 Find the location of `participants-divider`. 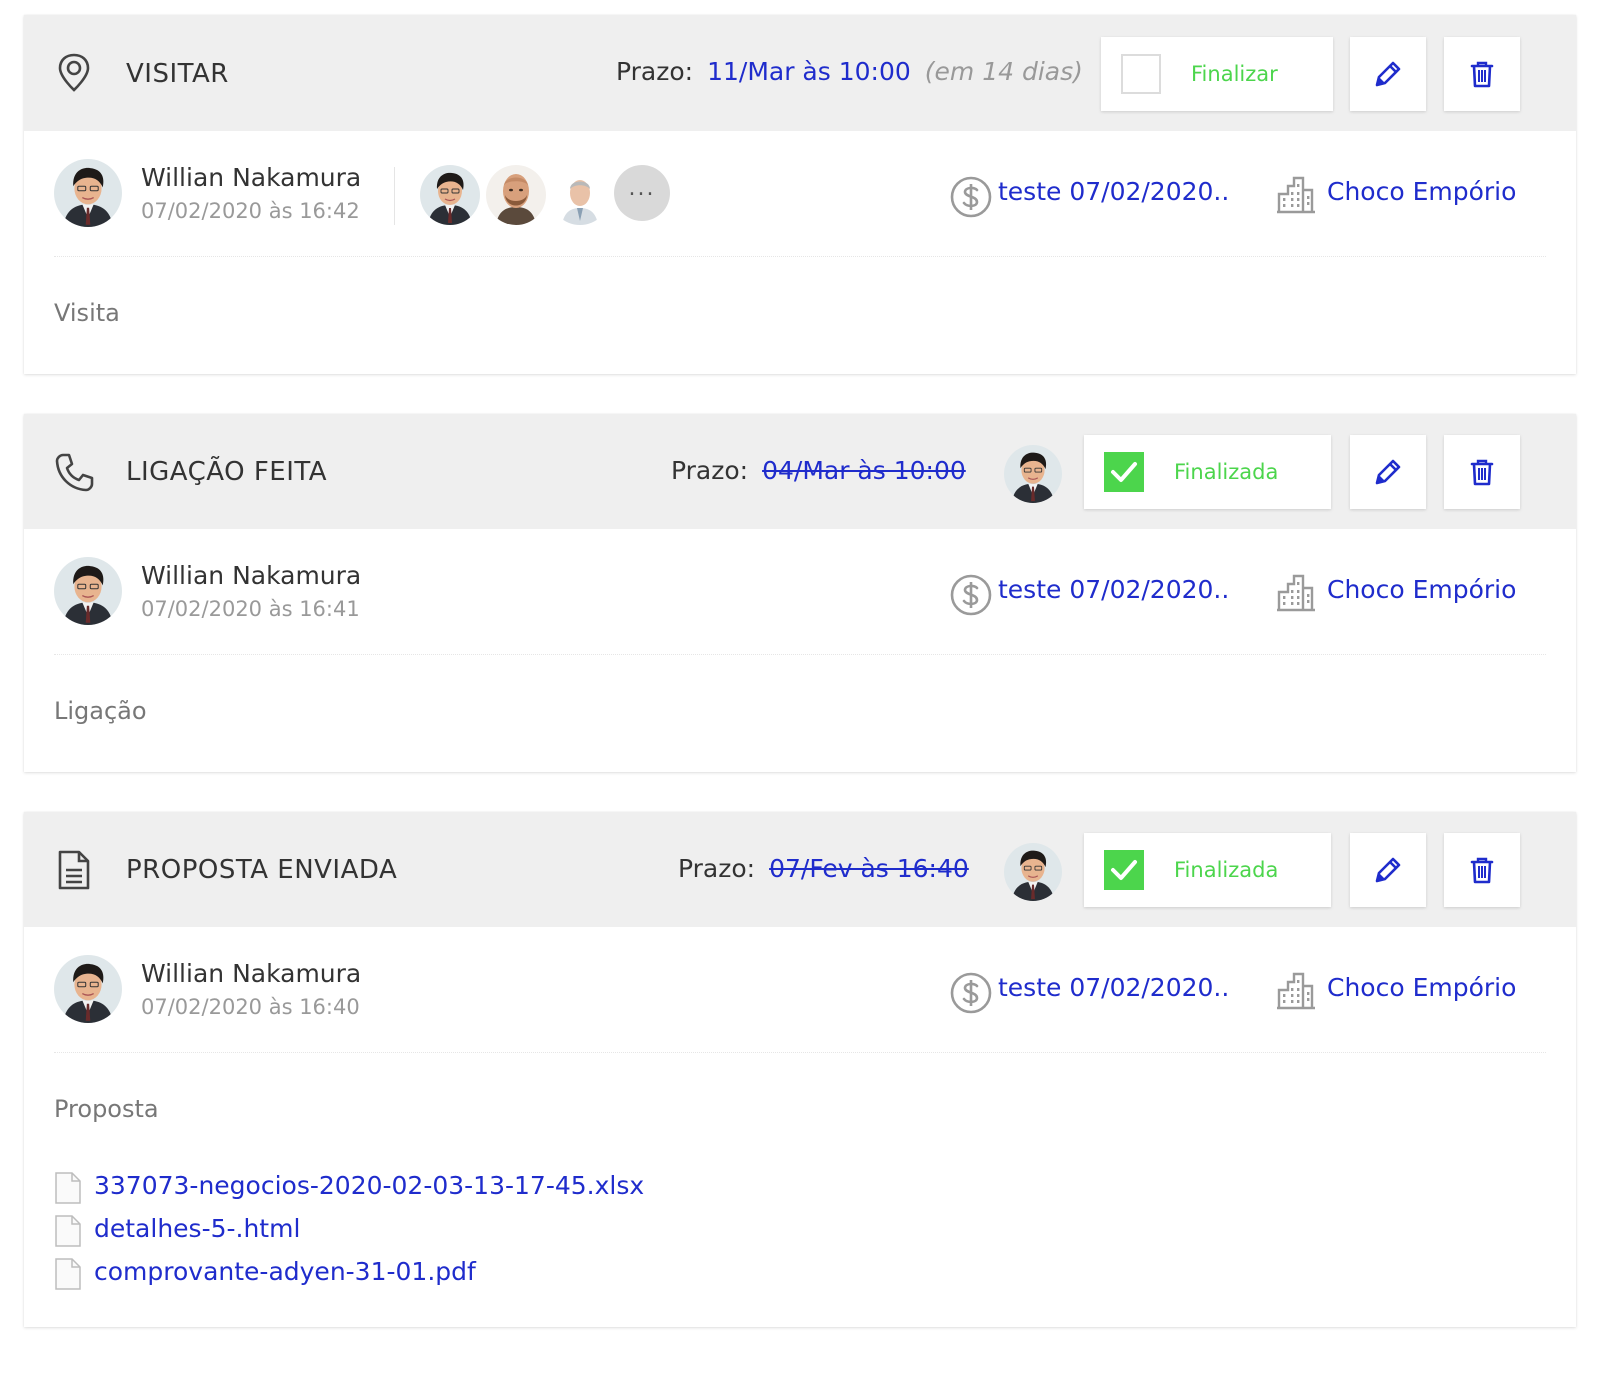

participants-divider is located at coordinates (394, 196).